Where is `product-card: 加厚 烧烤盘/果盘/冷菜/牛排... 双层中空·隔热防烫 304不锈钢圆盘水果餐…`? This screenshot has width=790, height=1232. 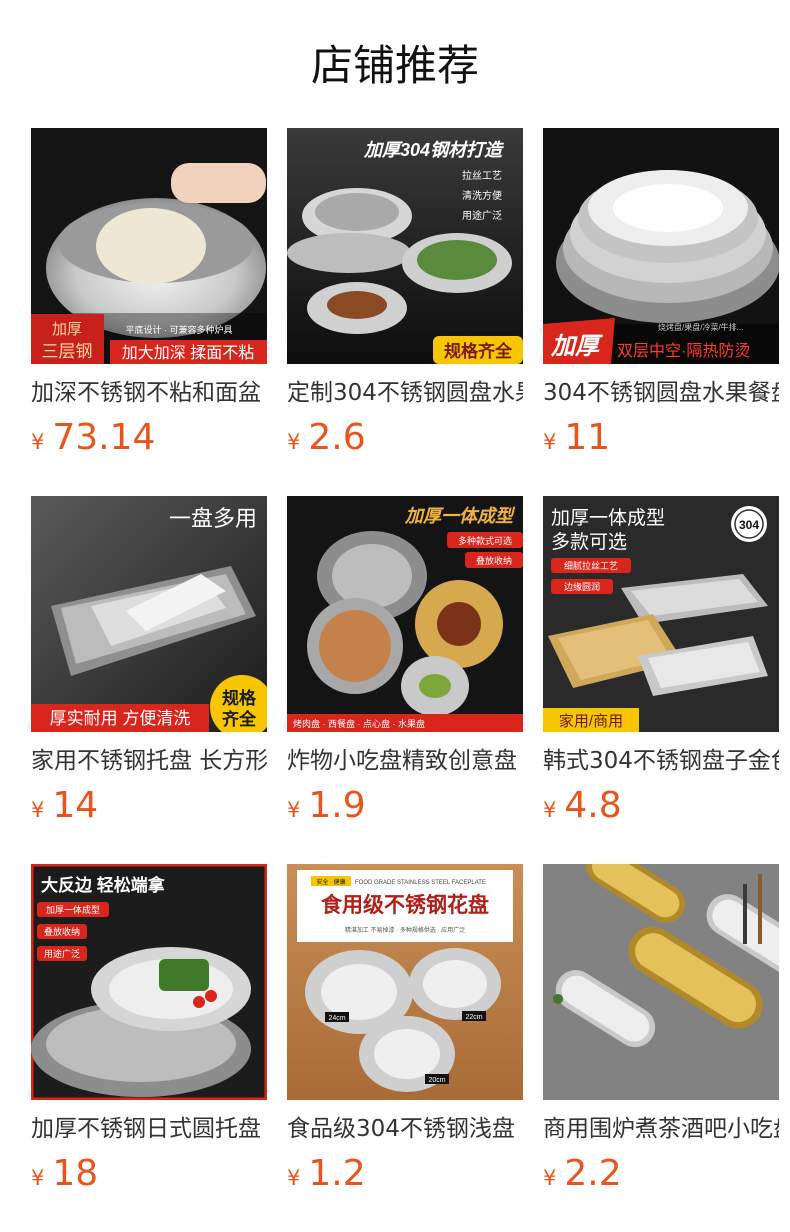 product-card: 加厚 烧烤盘/果盘/冷菜/牛排... 双层中空·隔热防烫 304不锈钢圆盘水果餐… is located at coordinates (661, 298).